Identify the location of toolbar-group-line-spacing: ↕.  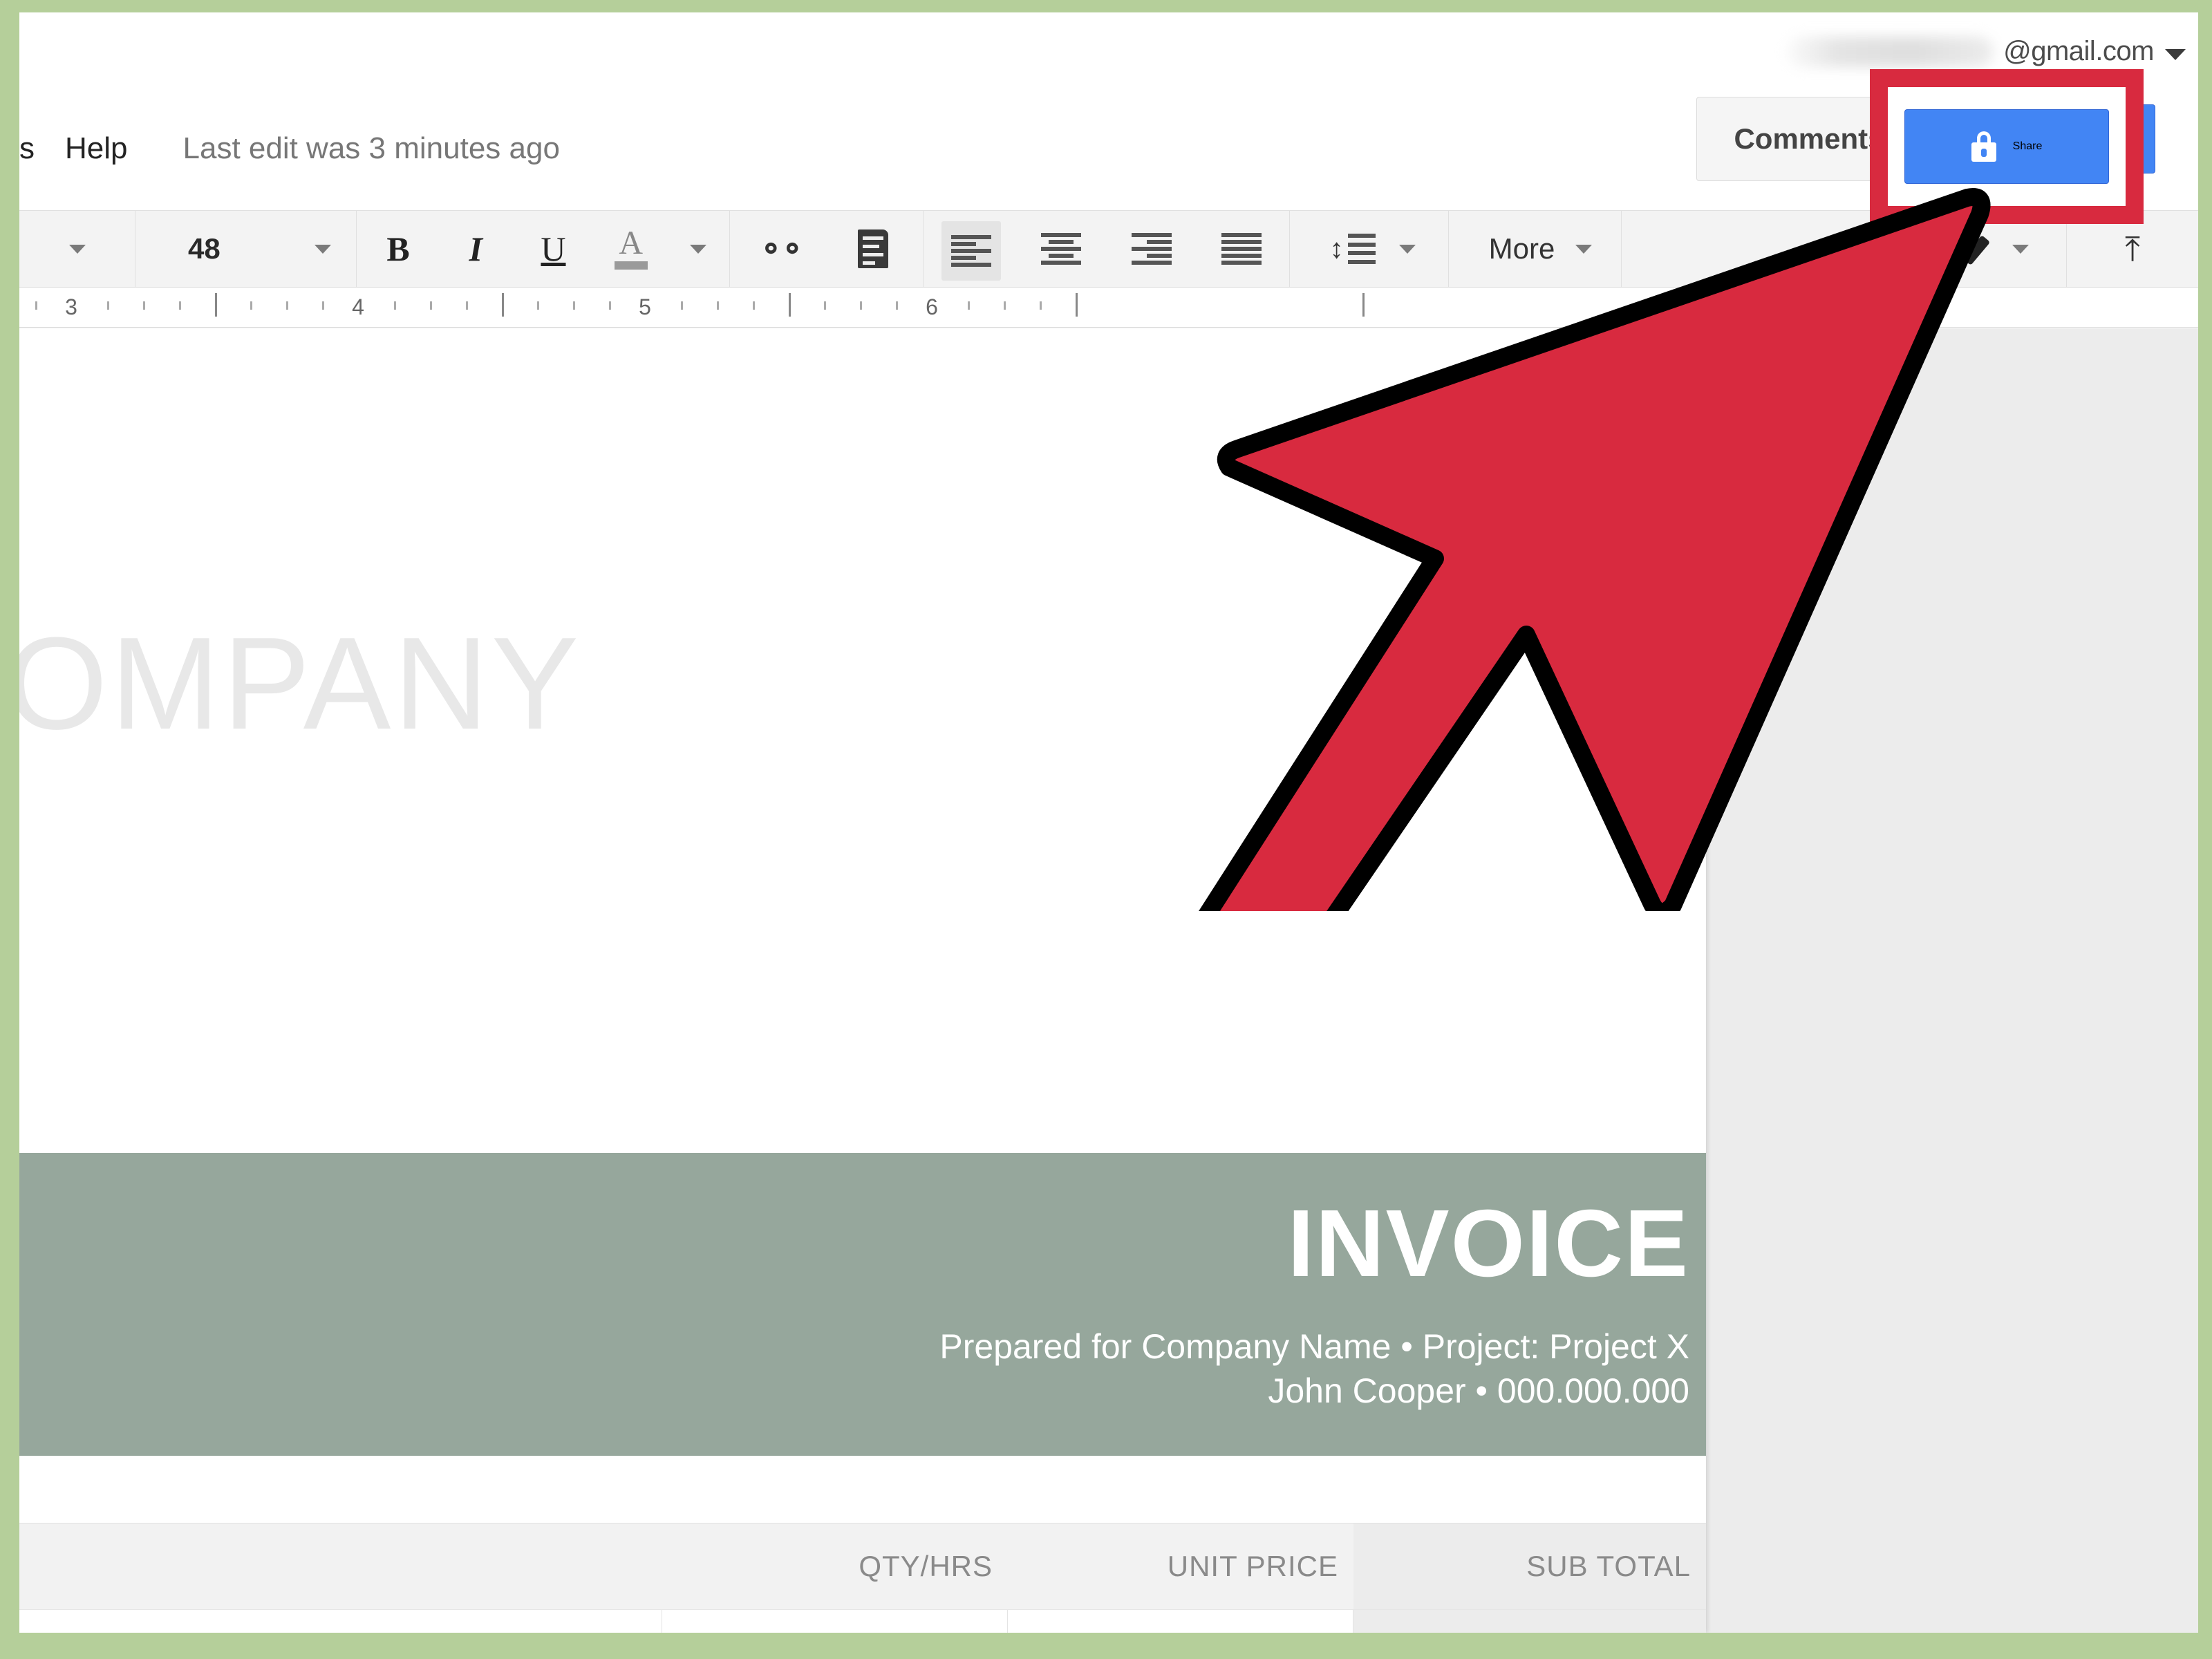
(1370, 249).